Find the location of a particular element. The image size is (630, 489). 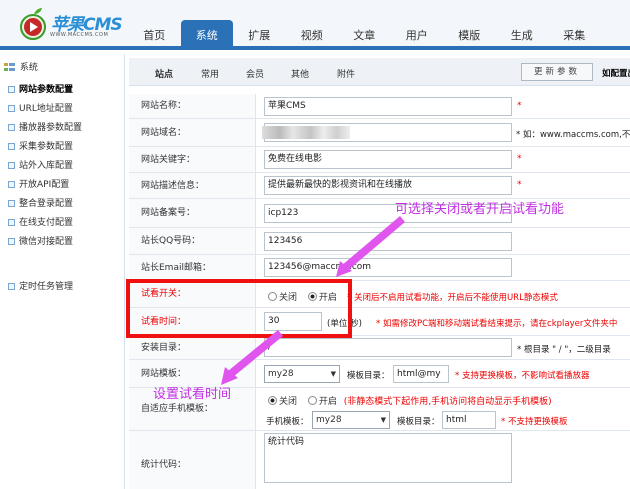

nav-tab-generate: 生成 is located at coordinates (522, 35).